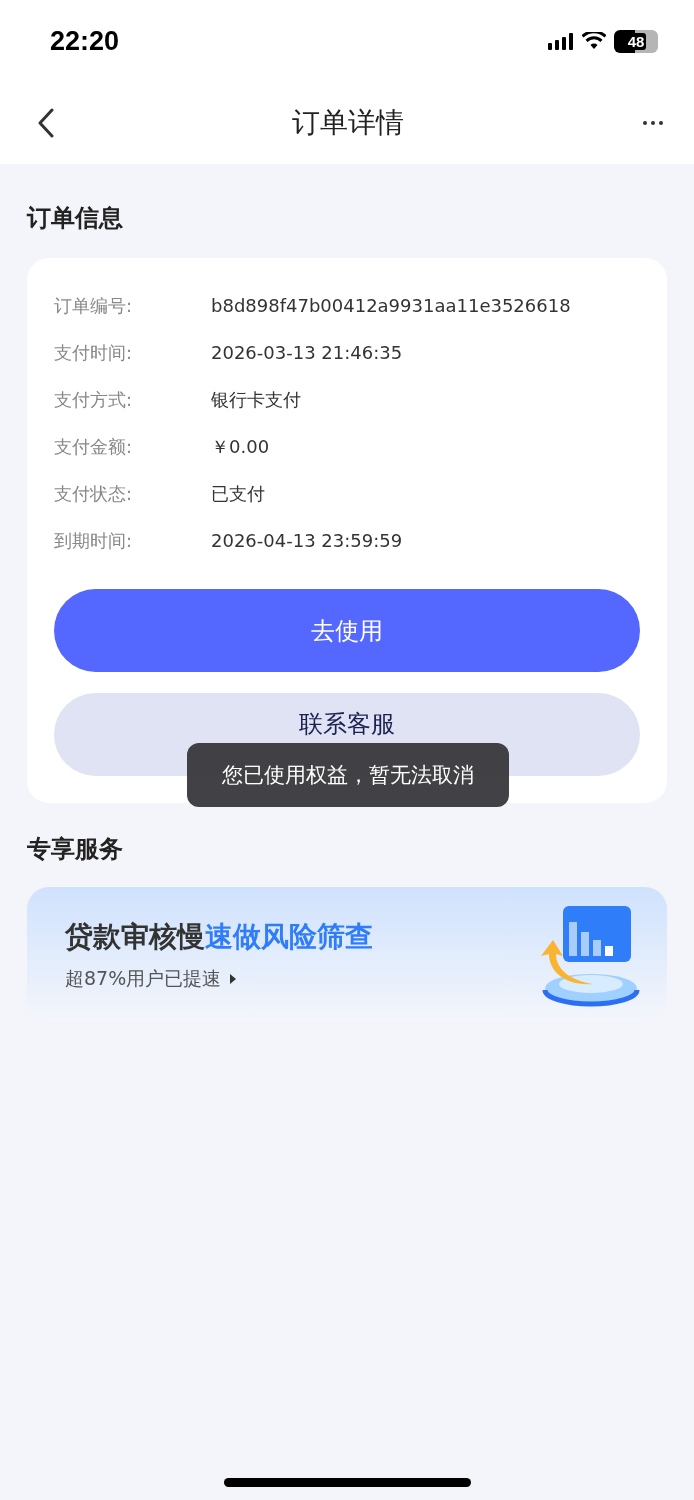 The height and width of the screenshot is (1500, 694). Describe the element at coordinates (143, 978) in the screenshot. I see `banner-subtitle: 超87%用户已提速` at that location.